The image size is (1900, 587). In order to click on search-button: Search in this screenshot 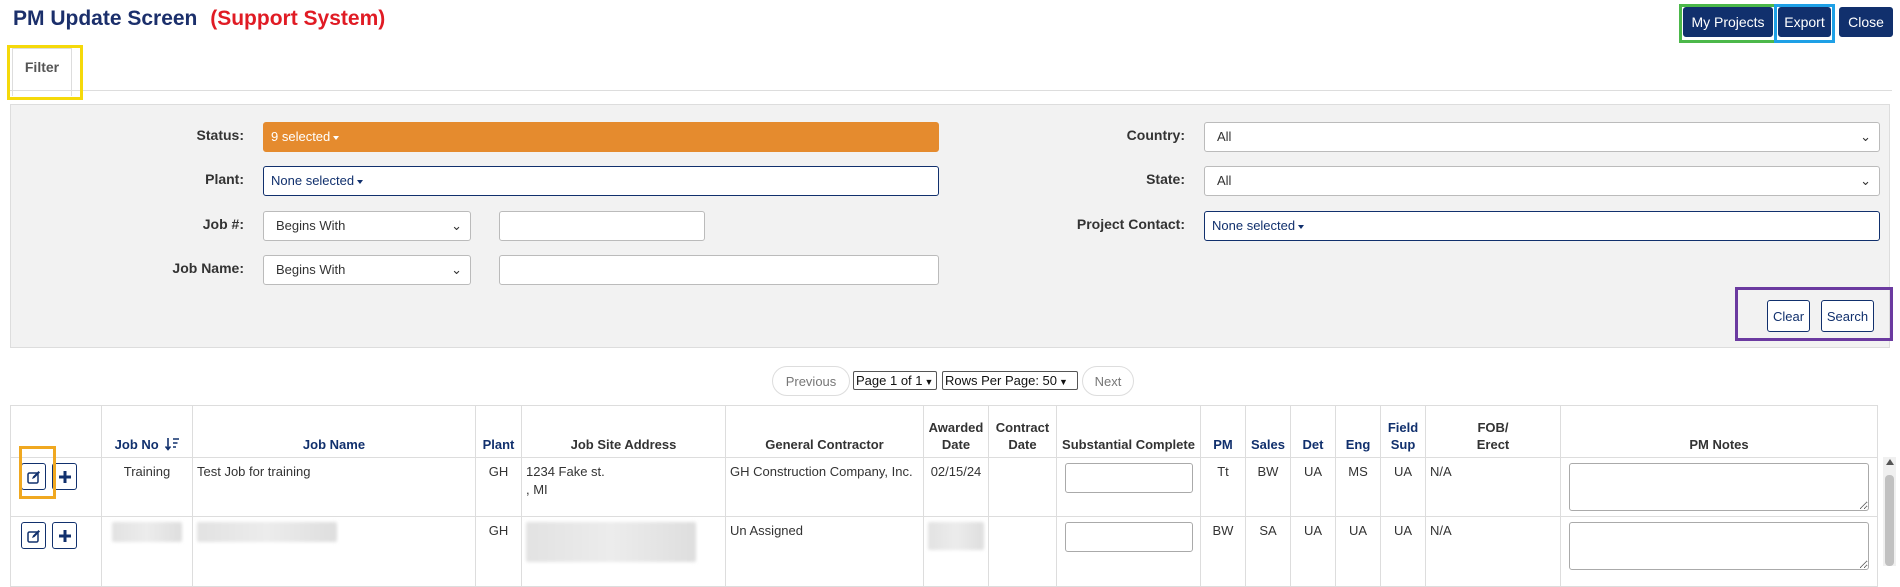, I will do `click(1847, 316)`.